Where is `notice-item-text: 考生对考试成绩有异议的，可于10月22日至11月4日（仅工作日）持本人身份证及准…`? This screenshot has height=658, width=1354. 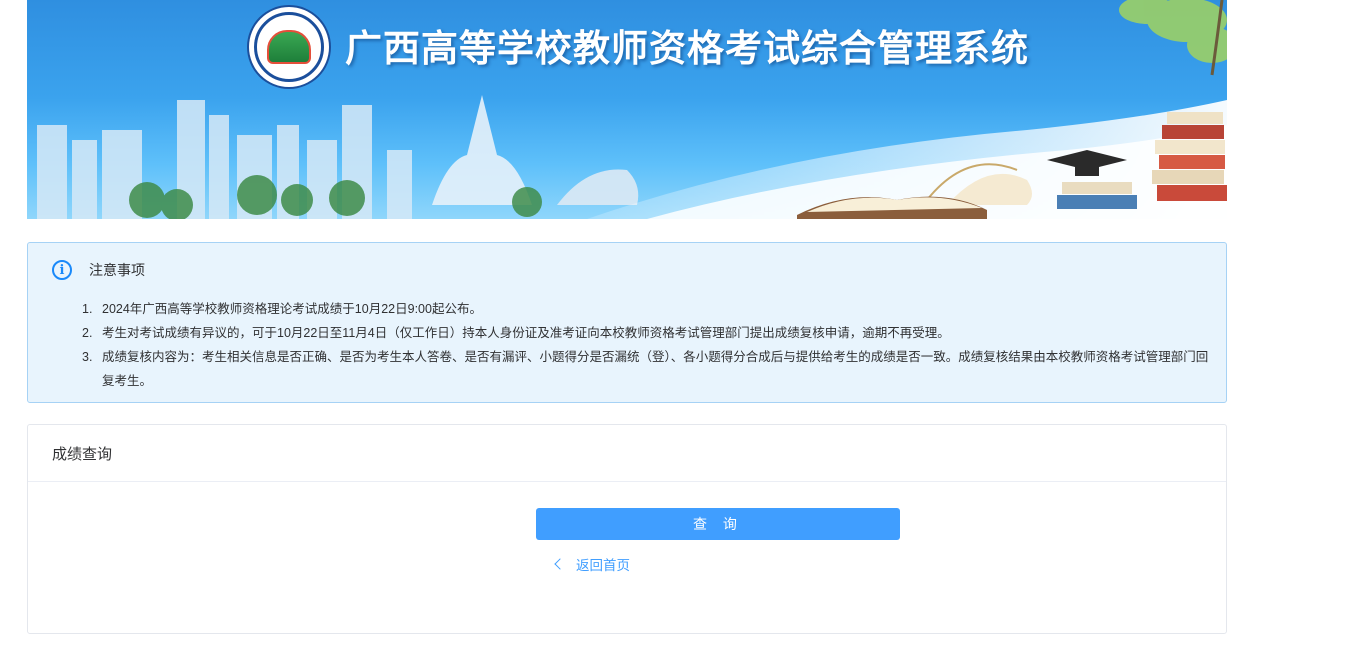 notice-item-text: 考生对考试成绩有异议的，可于10月22日至11月4日（仅工作日）持本人身份证及准… is located at coordinates (526, 333).